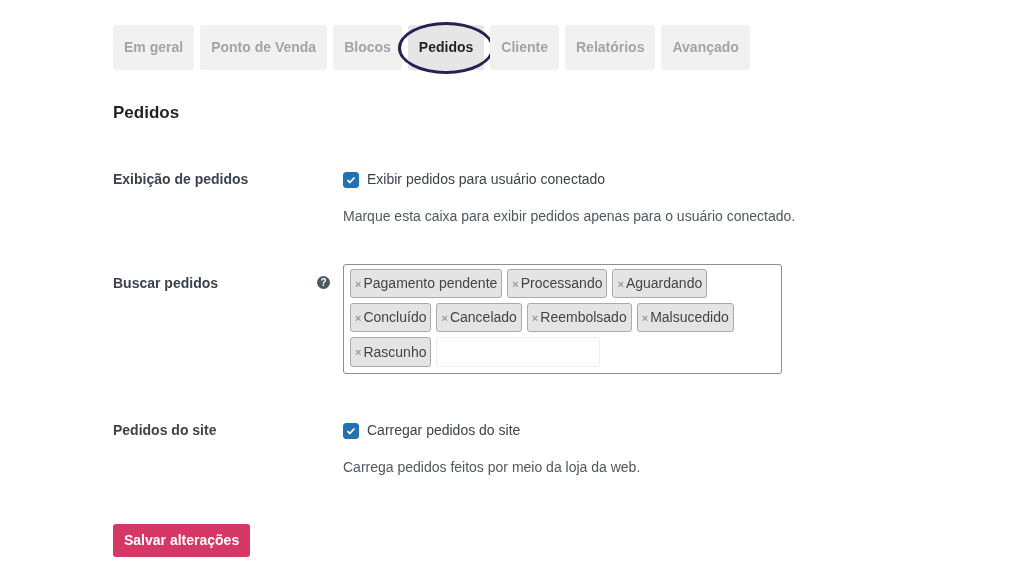 Image resolution: width=1024 pixels, height=576 pixels. I want to click on tag-label: Pagamento pendente, so click(430, 284).